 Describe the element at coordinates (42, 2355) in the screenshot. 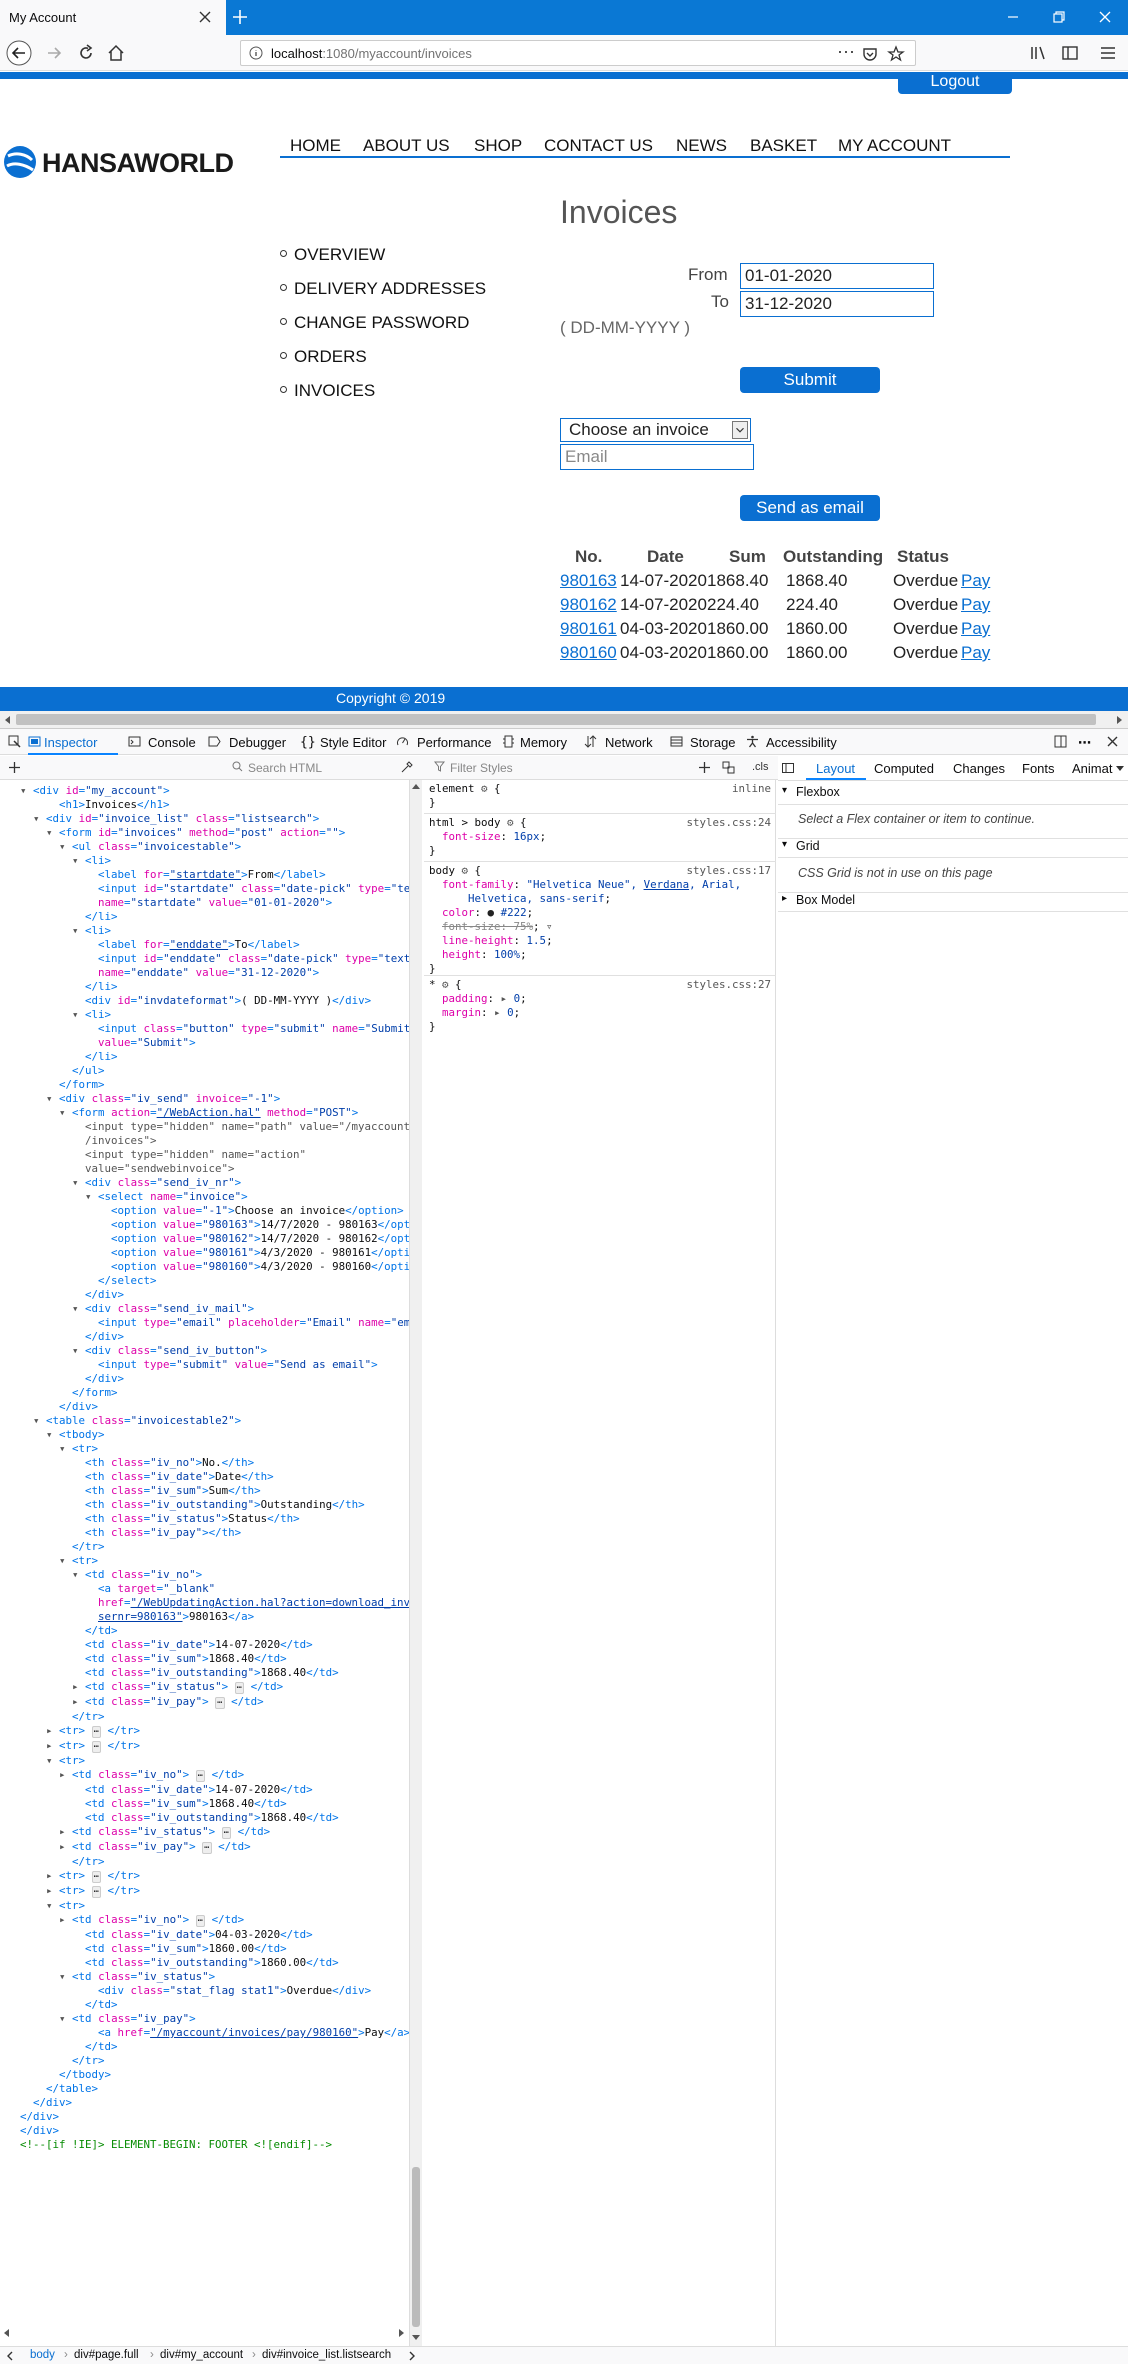

I see `breadcrumb-item: body` at that location.